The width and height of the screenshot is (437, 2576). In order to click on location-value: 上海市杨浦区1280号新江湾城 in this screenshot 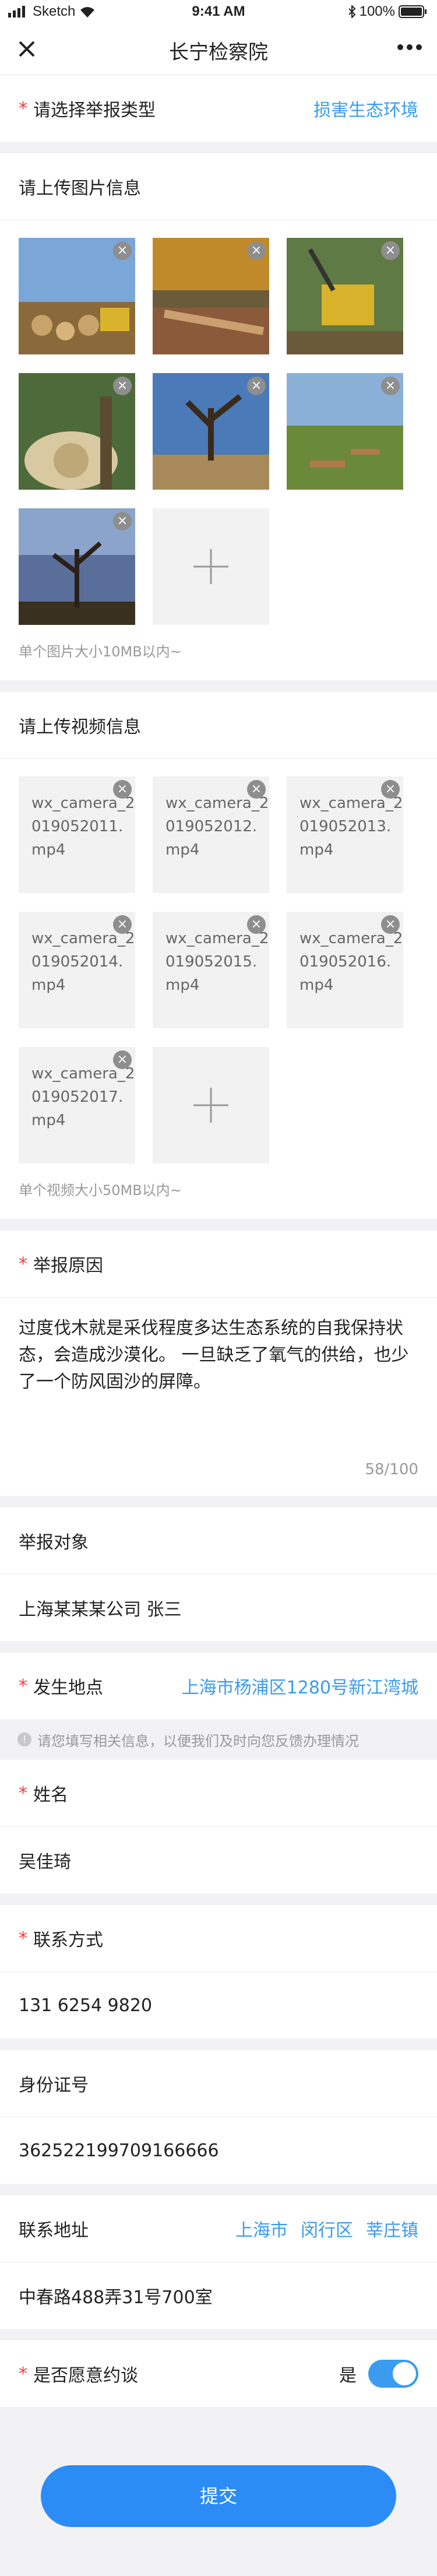, I will do `click(300, 1686)`.